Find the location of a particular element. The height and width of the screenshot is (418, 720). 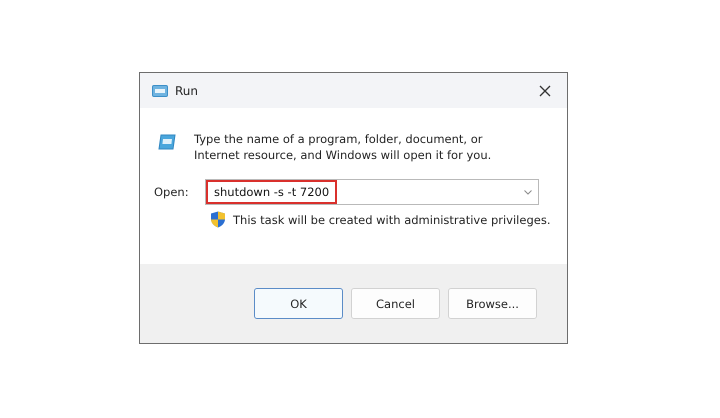

dialog-button: Cancel is located at coordinates (395, 303).